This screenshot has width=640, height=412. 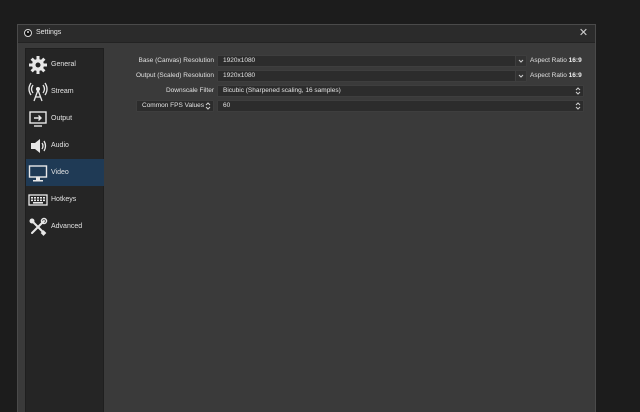 I want to click on sidebar-item-stream: Stream, so click(x=65, y=91).